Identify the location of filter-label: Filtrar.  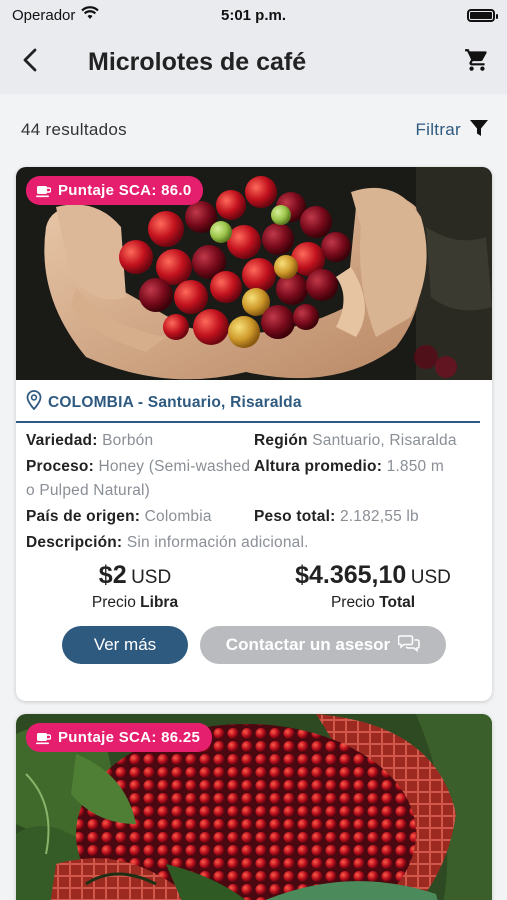
(438, 129).